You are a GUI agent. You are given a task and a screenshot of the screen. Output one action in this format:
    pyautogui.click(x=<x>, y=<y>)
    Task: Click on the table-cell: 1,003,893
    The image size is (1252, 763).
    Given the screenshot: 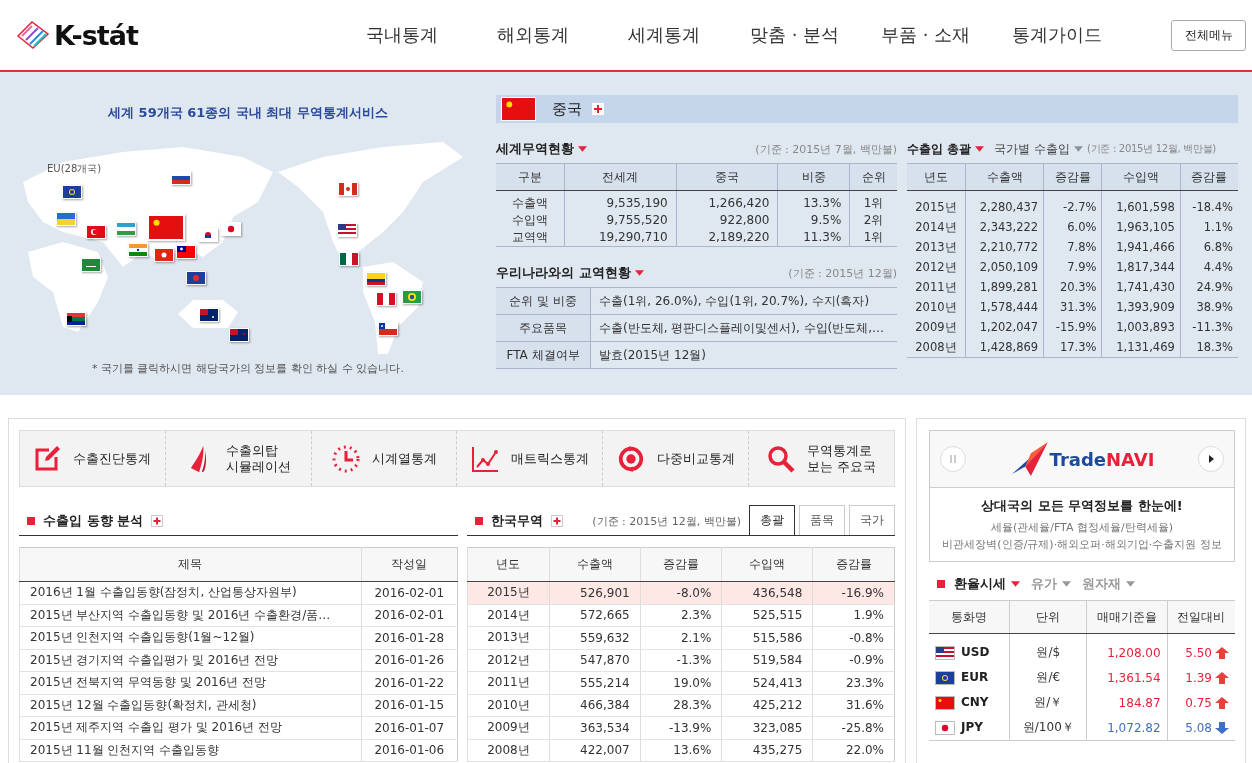 What is the action you would take?
    pyautogui.click(x=1141, y=327)
    